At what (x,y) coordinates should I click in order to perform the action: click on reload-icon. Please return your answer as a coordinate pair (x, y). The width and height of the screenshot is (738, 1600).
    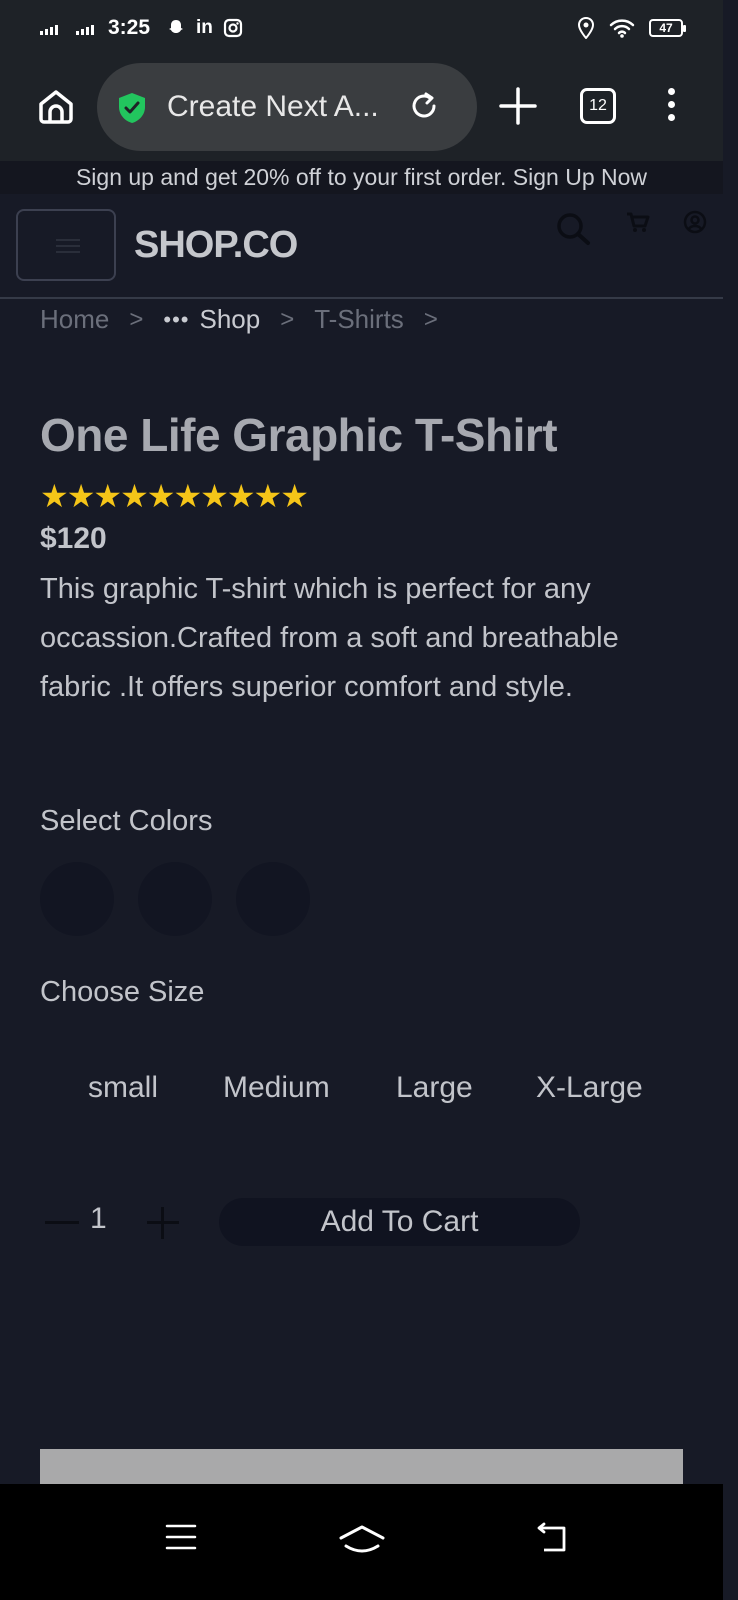
    Looking at the image, I should click on (424, 106).